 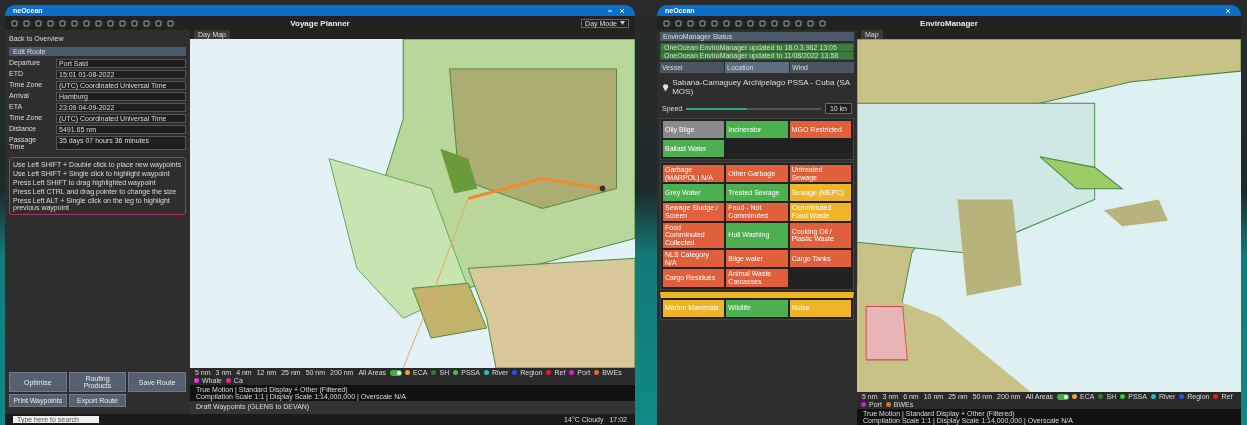 I want to click on location-pin-icon, so click(x=666, y=87).